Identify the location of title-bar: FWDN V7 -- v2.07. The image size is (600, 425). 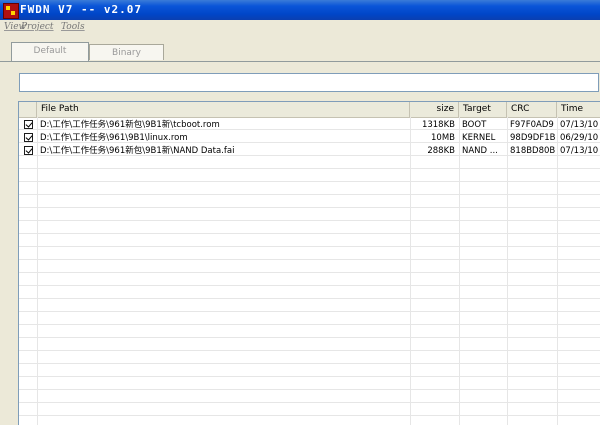
(300, 10).